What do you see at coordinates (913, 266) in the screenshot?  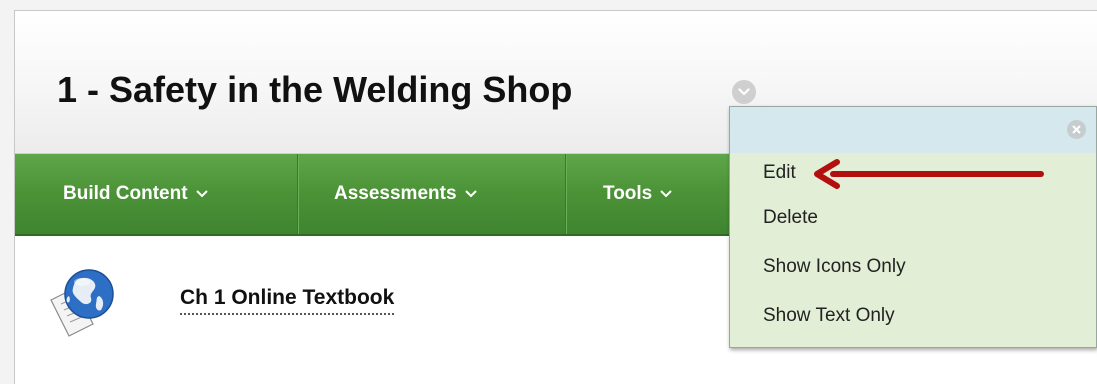 I see `menu-item-show-icons-only: Show Icons Only` at bounding box center [913, 266].